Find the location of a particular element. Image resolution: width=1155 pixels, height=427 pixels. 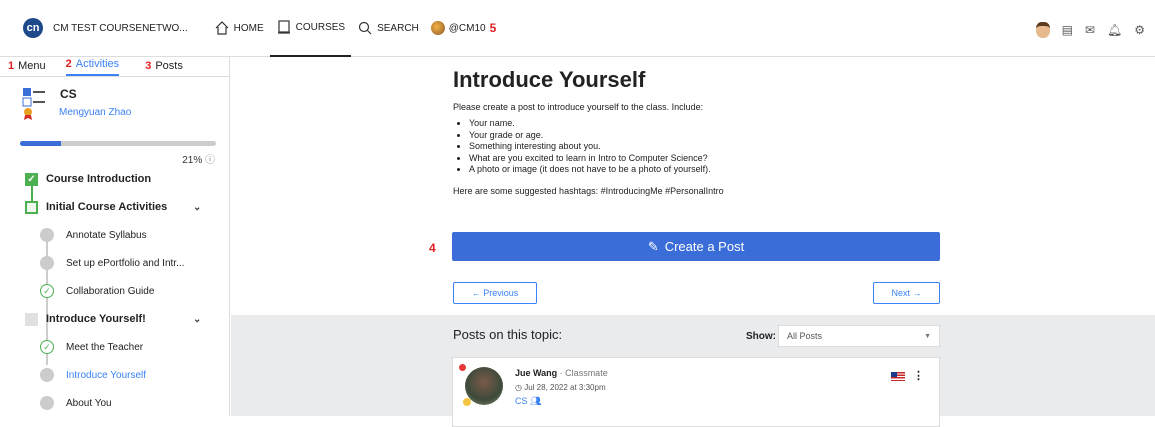

section-initial-course-activities: Initial Course Activities ⌄ is located at coordinates (115, 207).